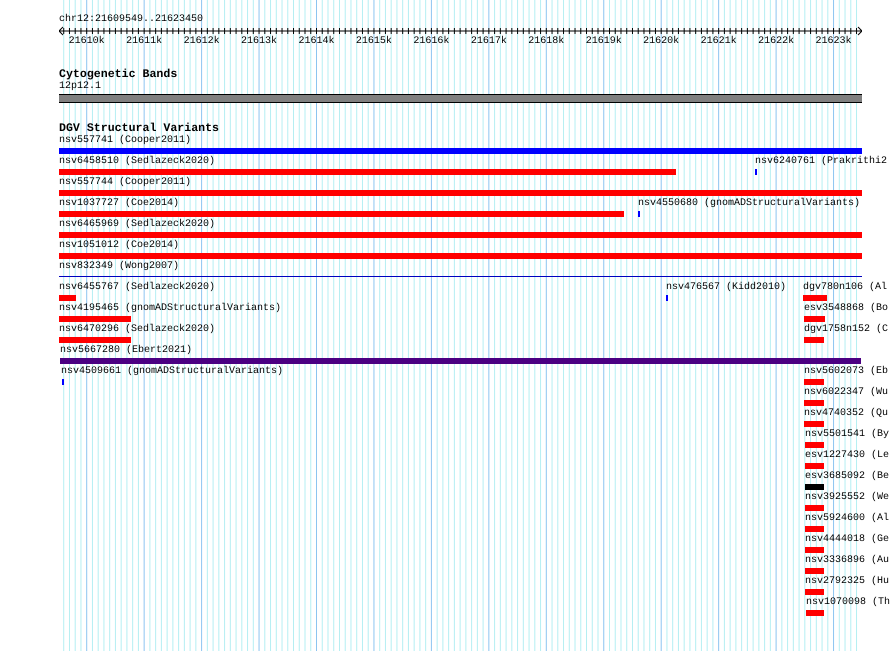 The image size is (890, 651). Describe the element at coordinates (846, 393) in the screenshot. I see `variant-label: nsv6022347 (Wu` at that location.